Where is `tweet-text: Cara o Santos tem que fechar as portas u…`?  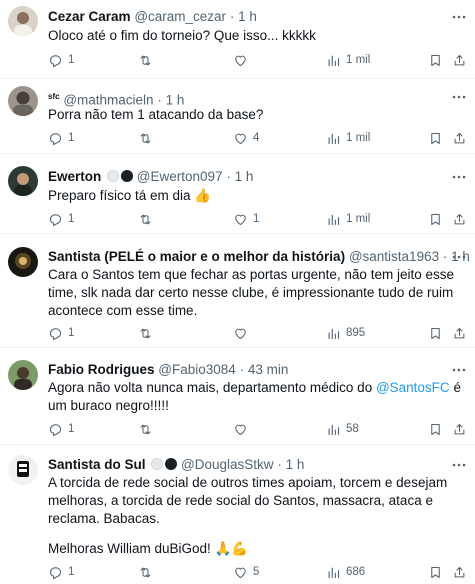 tweet-text: Cara o Santos tem que fechar as portas u… is located at coordinates (257, 293).